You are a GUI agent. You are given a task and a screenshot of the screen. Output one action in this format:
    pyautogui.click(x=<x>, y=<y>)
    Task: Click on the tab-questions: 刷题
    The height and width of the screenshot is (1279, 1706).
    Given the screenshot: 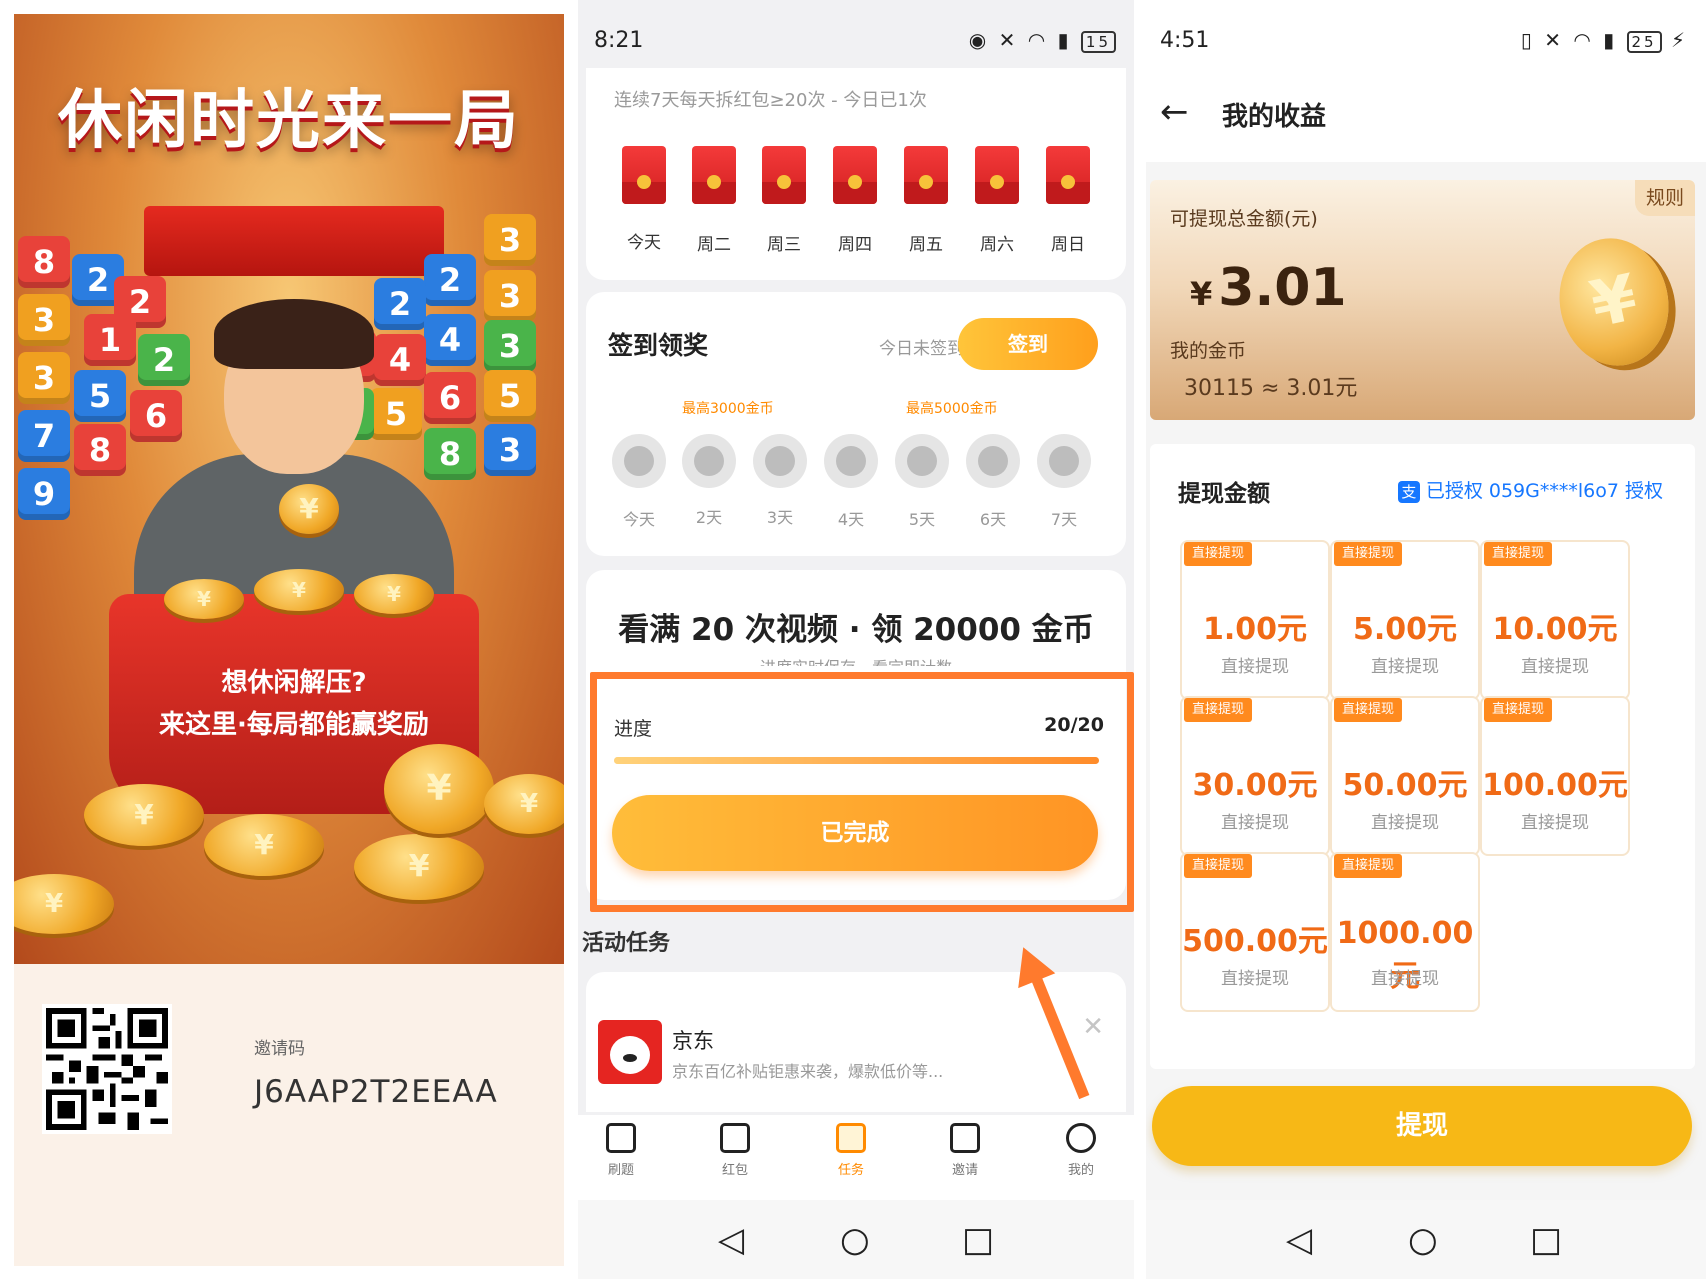 What is the action you would take?
    pyautogui.click(x=621, y=1150)
    